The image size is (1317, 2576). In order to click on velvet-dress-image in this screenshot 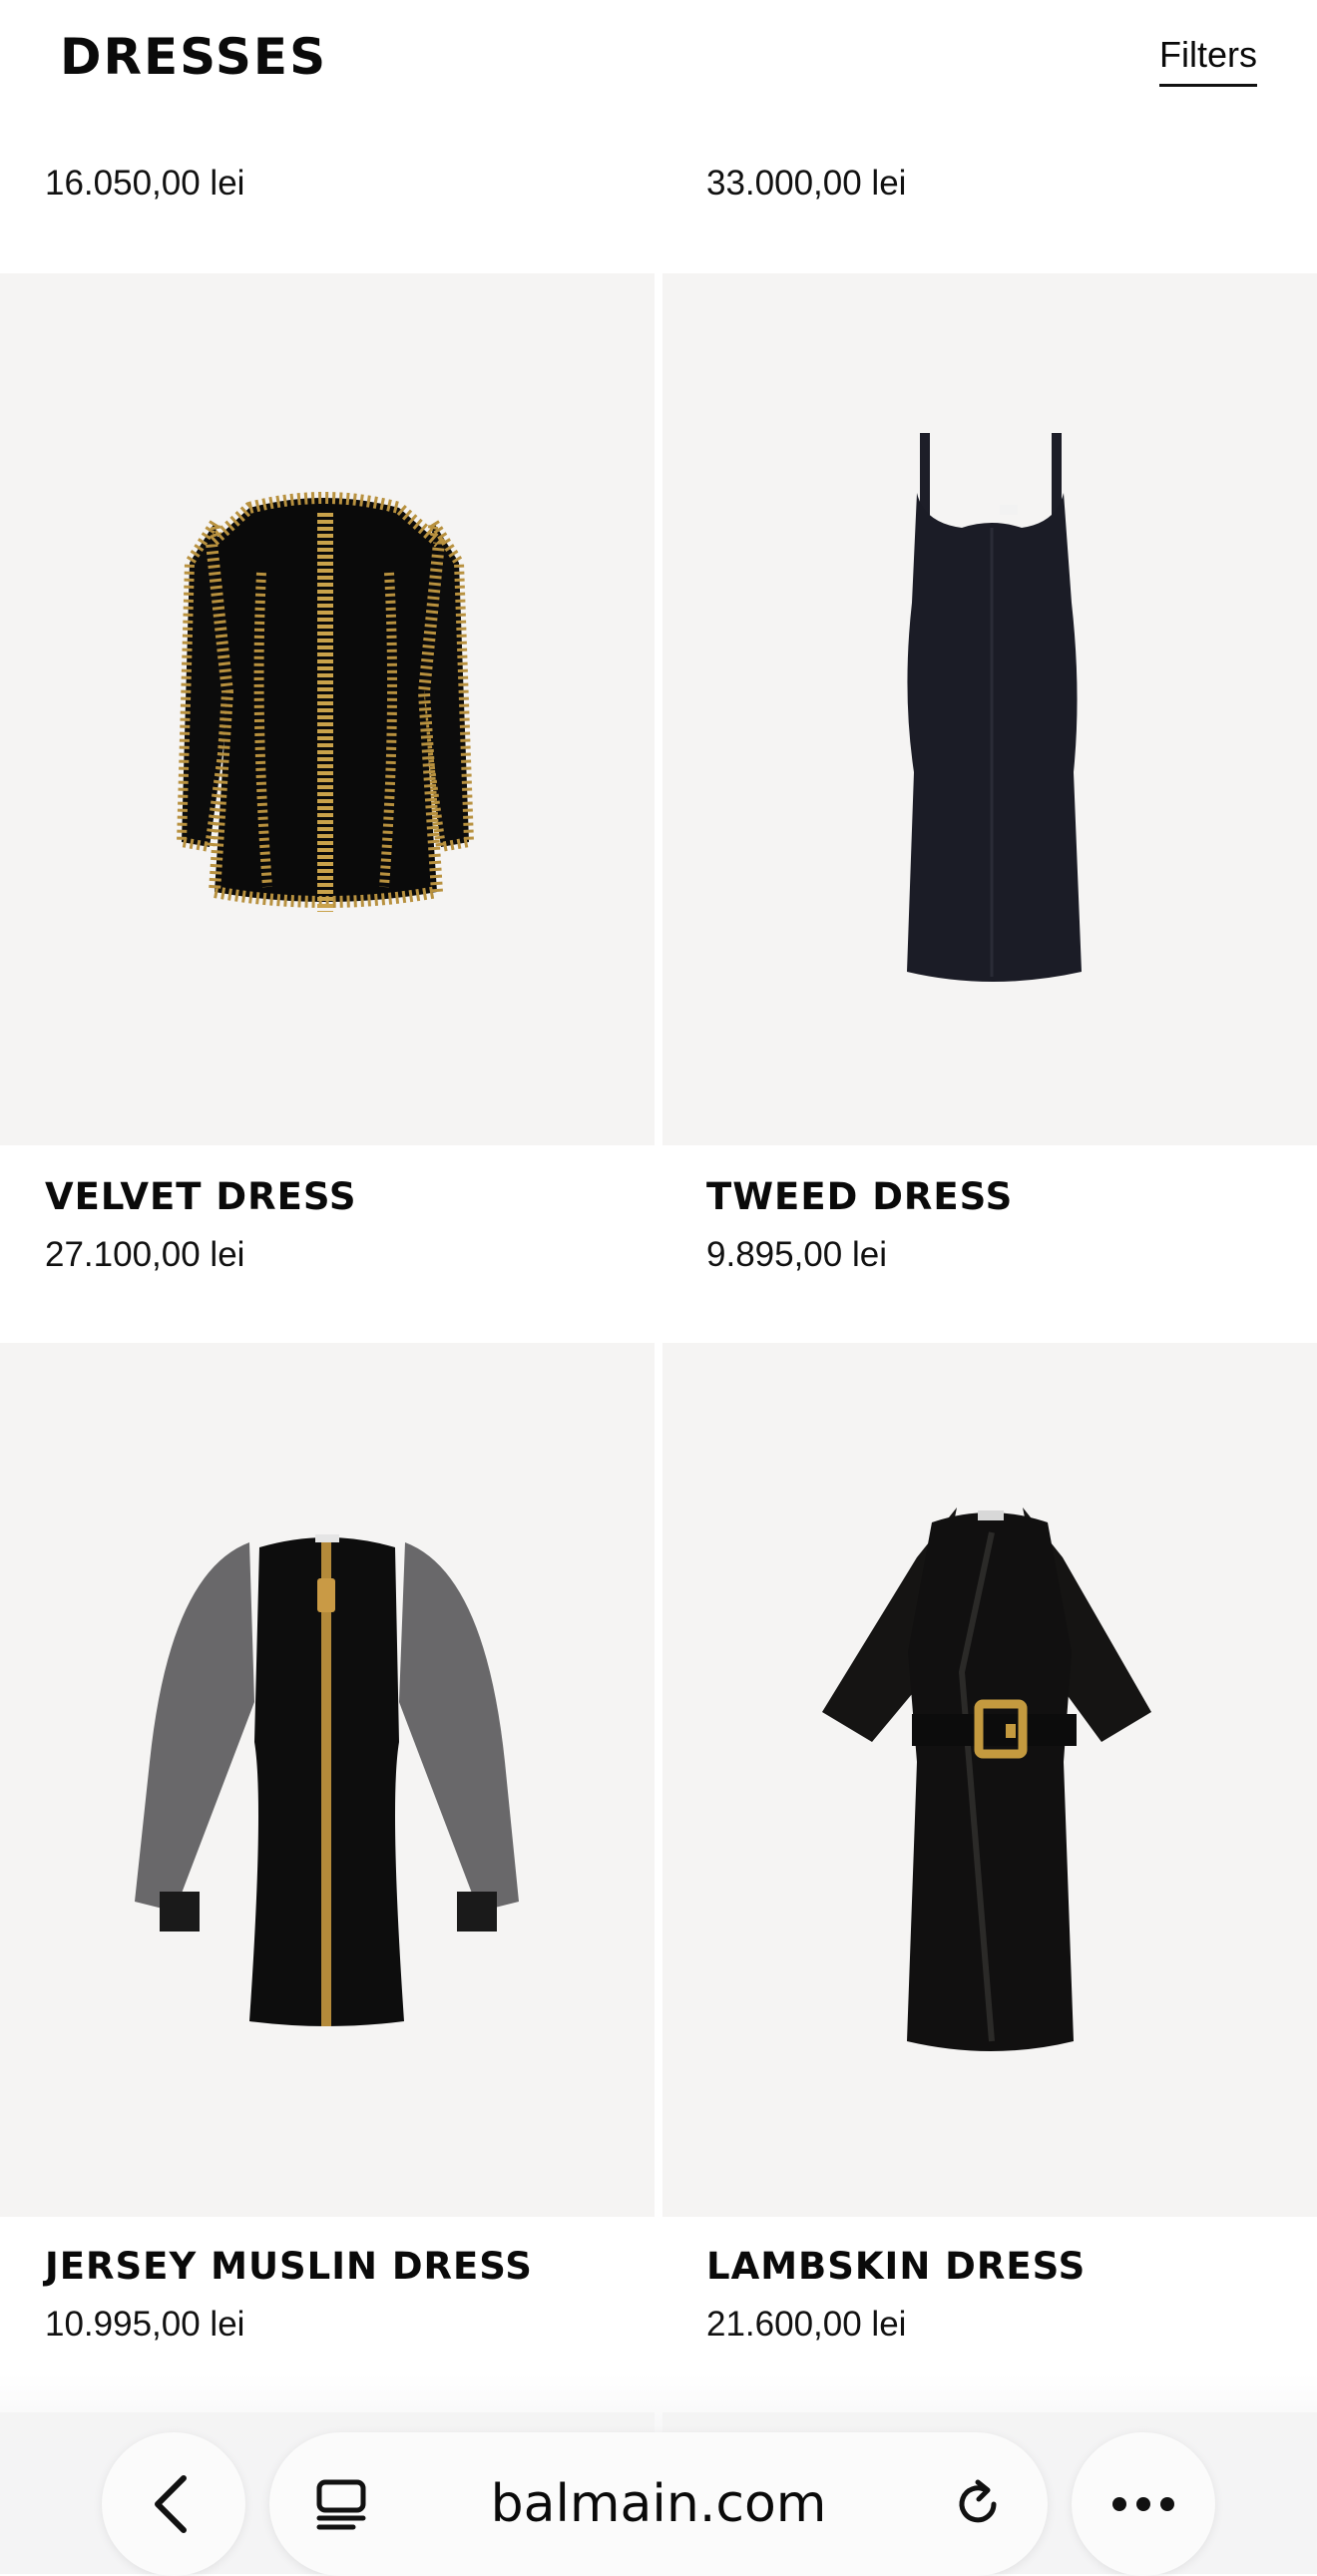, I will do `click(326, 702)`.